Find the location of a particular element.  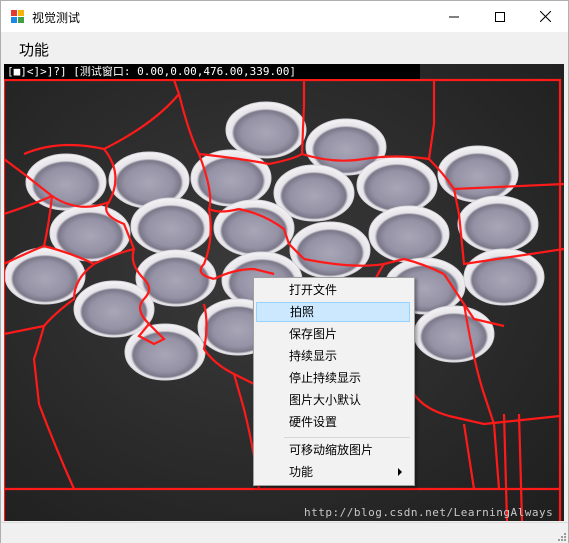

ctx-separator is located at coordinates (347, 437).